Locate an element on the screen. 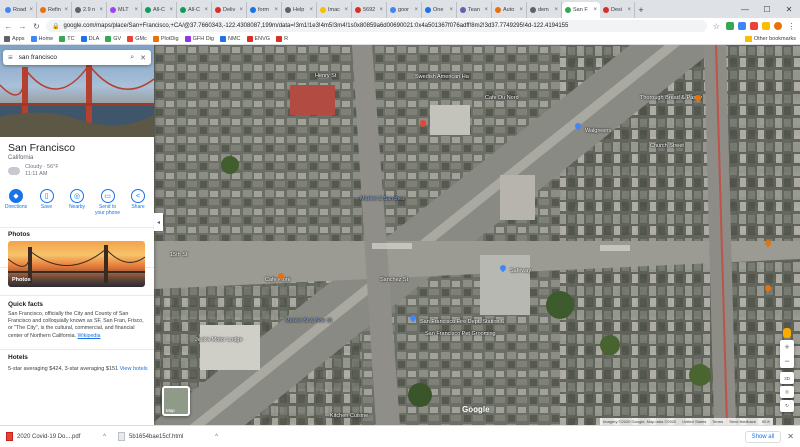  tilt-3d-button: 3D is located at coordinates (787, 378).